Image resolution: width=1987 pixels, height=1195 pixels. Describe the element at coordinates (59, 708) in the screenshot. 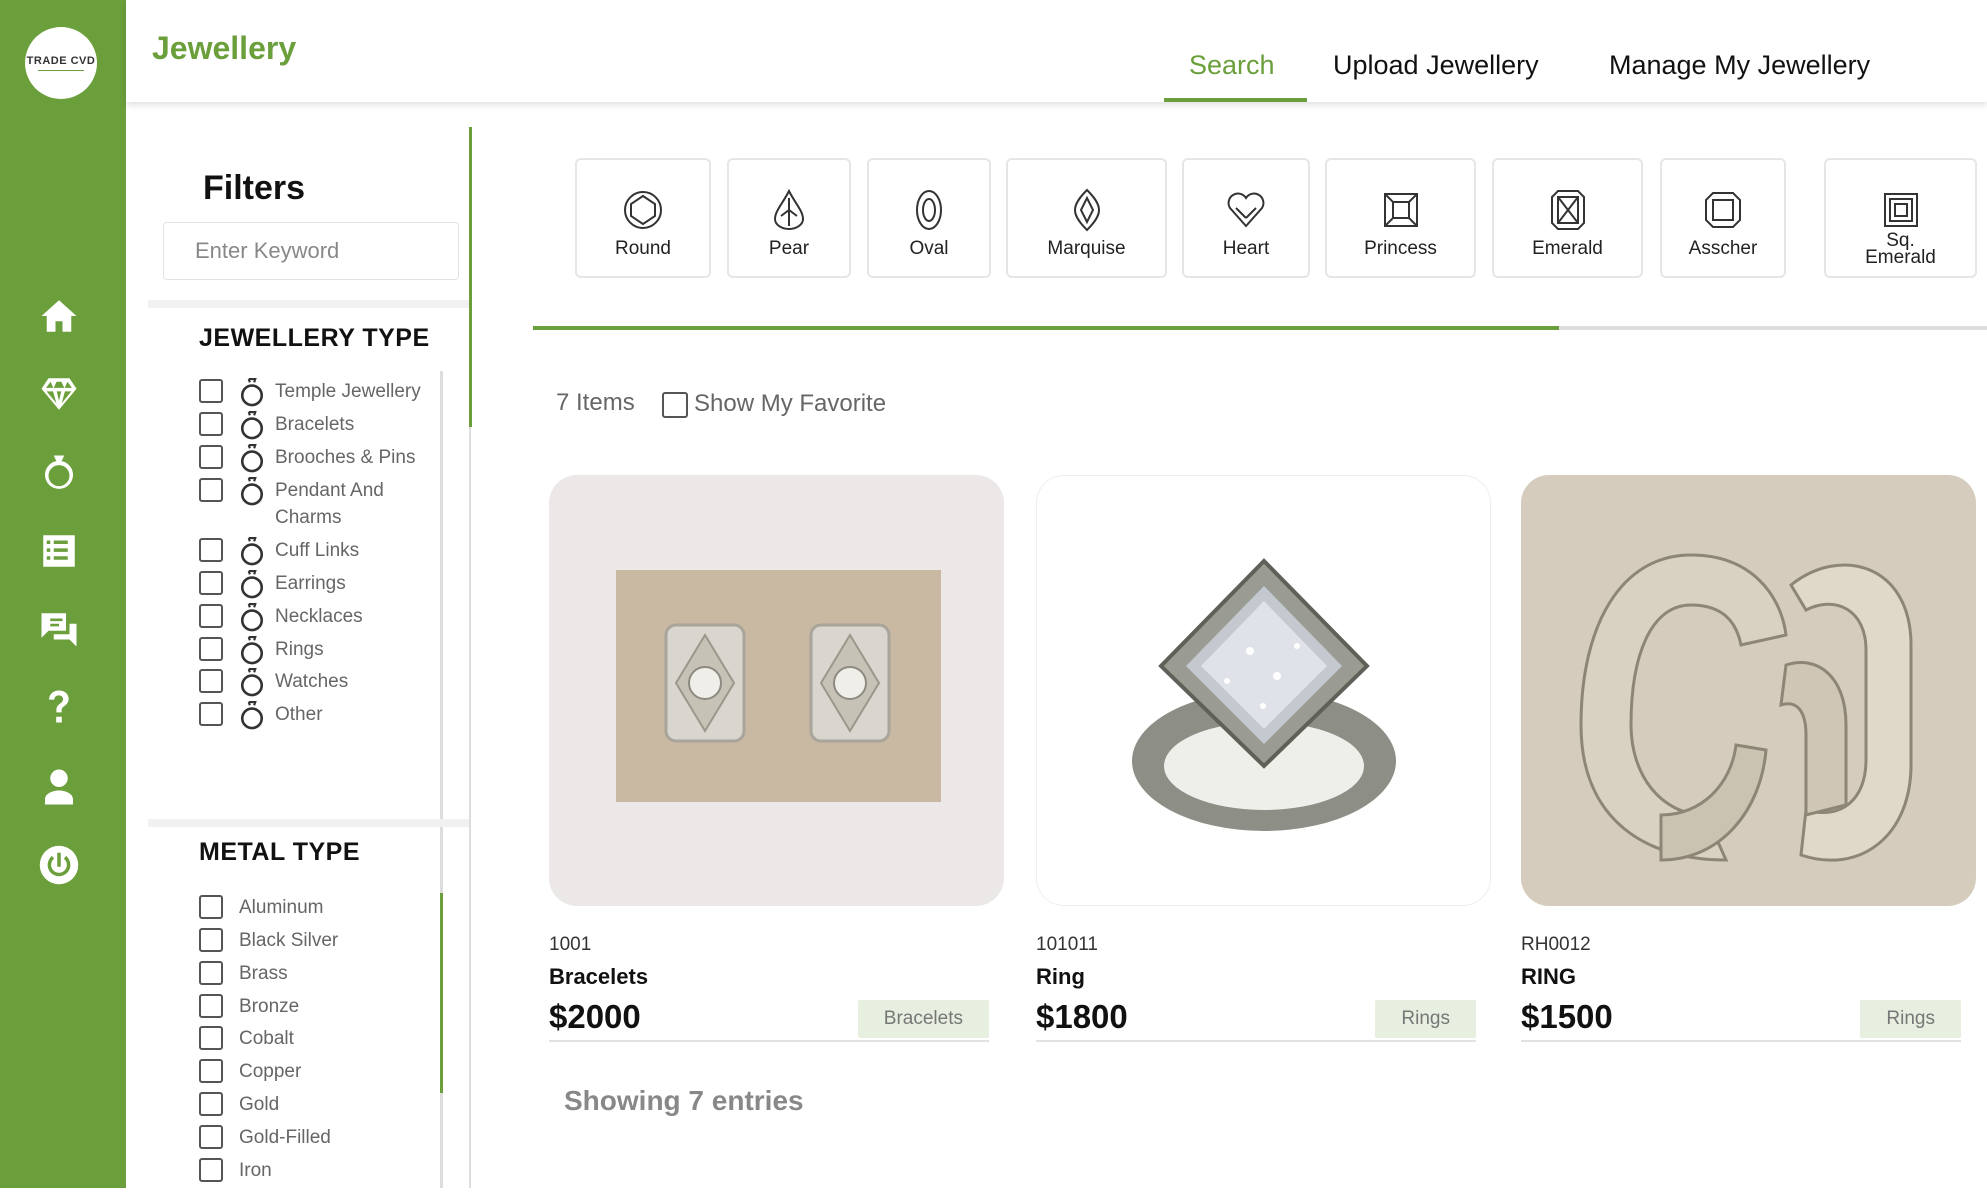

I see `help-icon` at that location.